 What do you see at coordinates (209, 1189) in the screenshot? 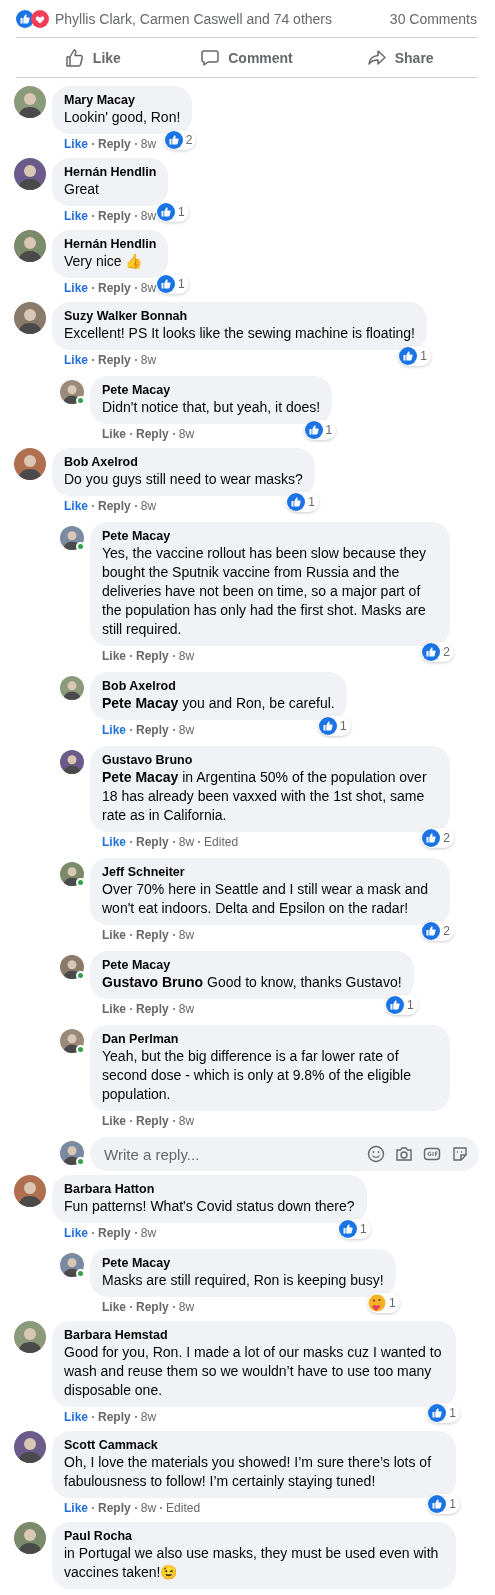
I see `author-name: Barbara Hatton` at bounding box center [209, 1189].